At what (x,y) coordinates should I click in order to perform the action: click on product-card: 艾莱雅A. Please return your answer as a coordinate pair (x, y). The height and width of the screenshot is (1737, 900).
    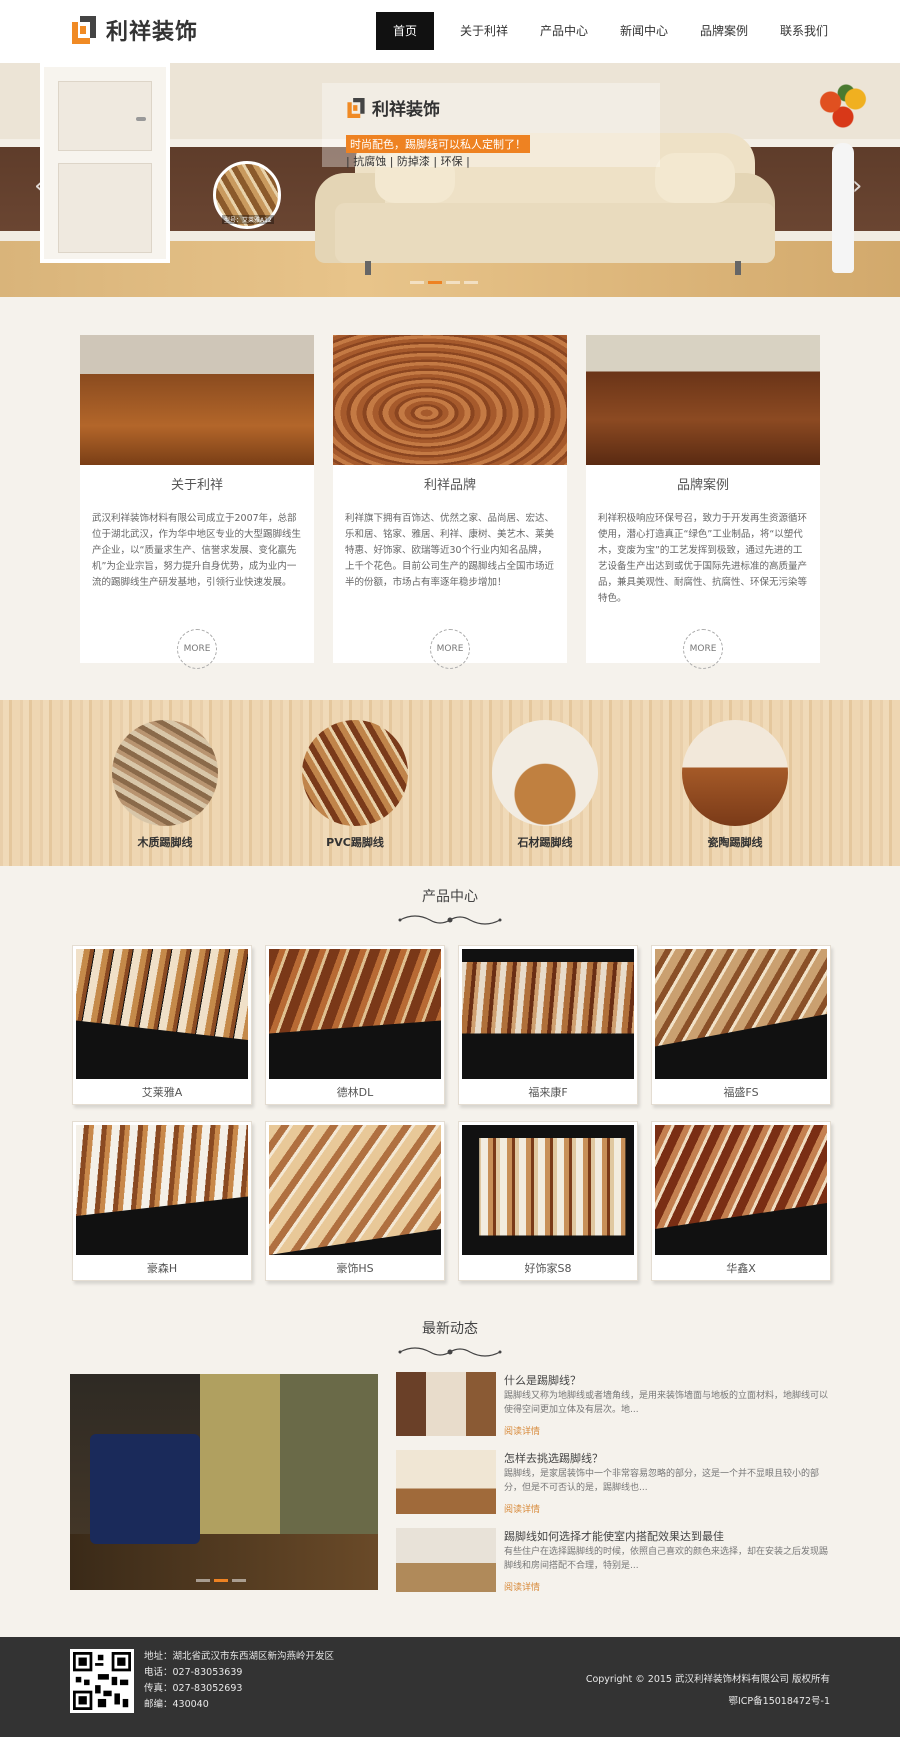
    Looking at the image, I should click on (162, 1025).